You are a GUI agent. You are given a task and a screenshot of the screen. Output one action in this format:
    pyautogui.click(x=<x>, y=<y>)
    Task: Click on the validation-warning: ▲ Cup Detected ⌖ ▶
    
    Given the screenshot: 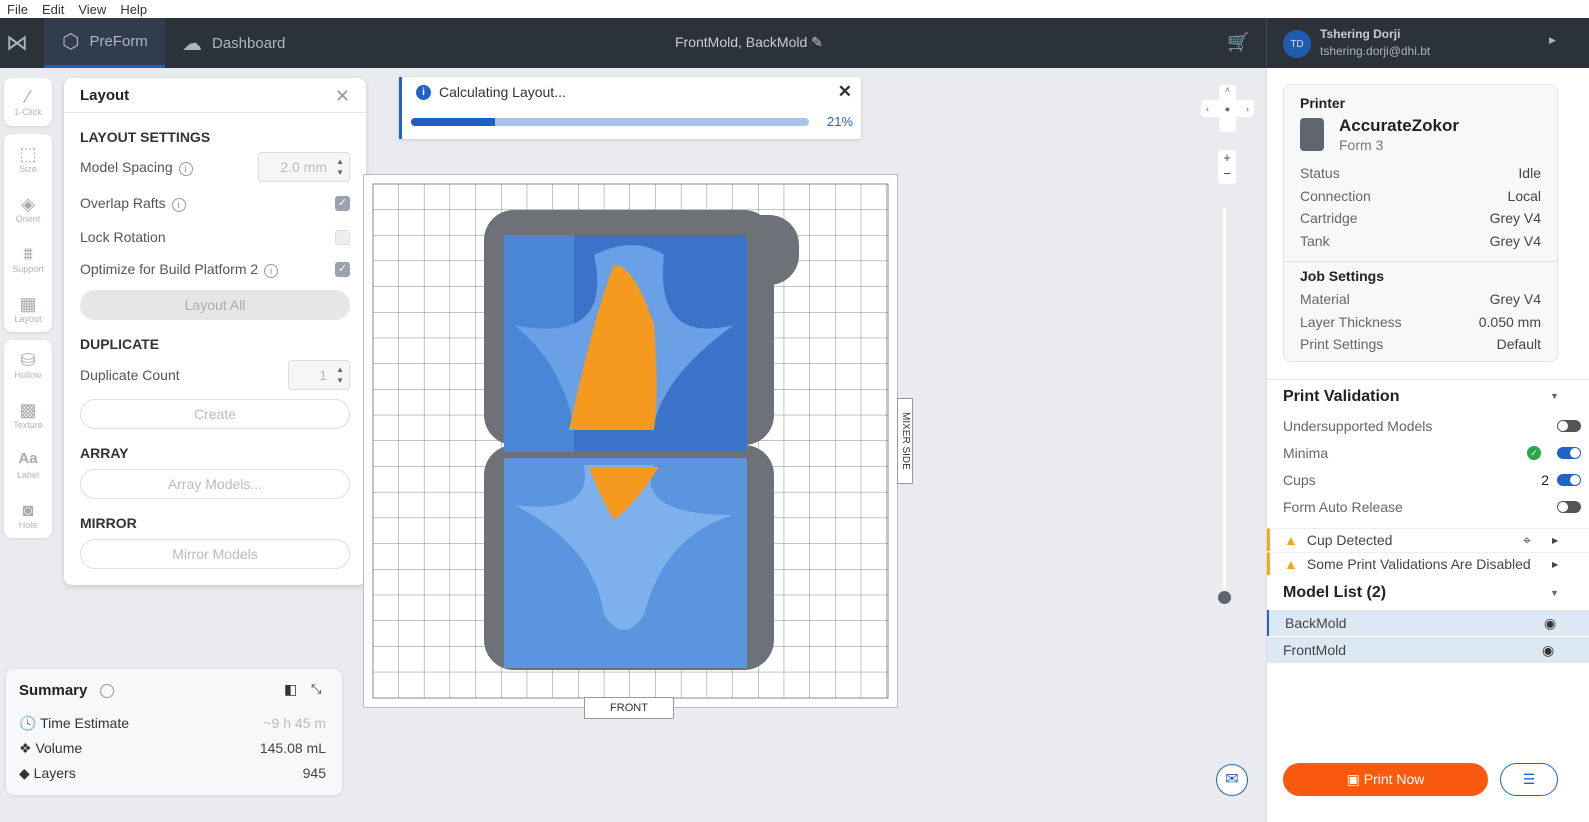 What is the action you would take?
    pyautogui.click(x=1428, y=539)
    